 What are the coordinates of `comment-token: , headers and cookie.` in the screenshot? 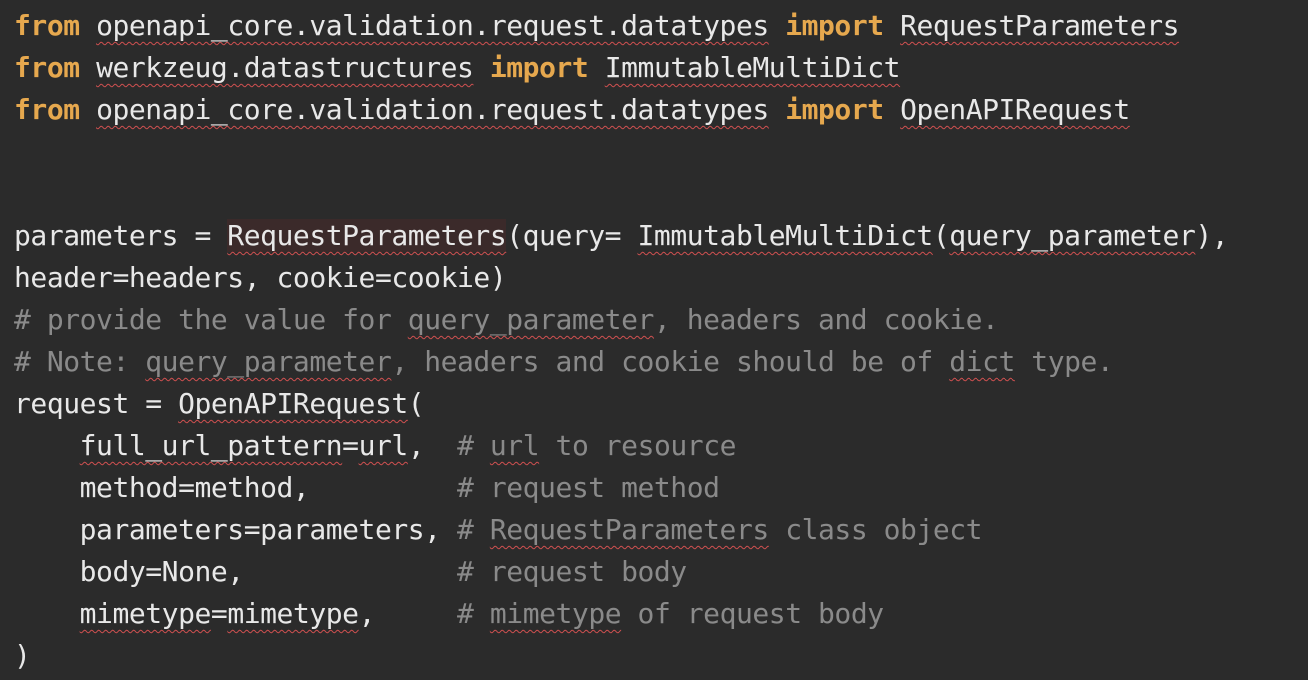 It's located at (826, 319).